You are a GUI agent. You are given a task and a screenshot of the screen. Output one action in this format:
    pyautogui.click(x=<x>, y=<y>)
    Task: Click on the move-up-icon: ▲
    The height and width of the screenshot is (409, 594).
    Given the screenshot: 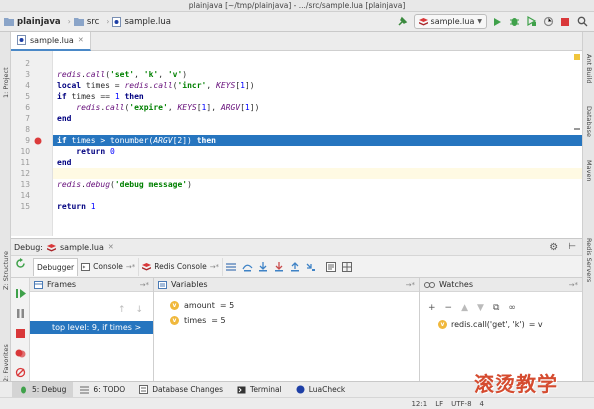 What is the action you would take?
    pyautogui.click(x=464, y=308)
    